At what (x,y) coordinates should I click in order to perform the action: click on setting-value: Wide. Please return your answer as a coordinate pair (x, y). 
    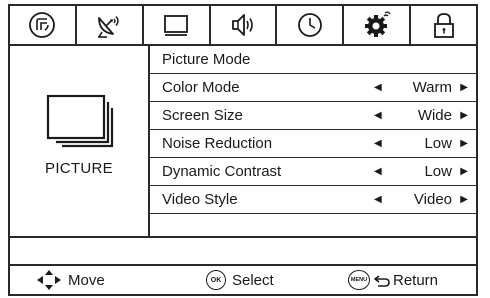
    Looking at the image, I should click on (434, 115).